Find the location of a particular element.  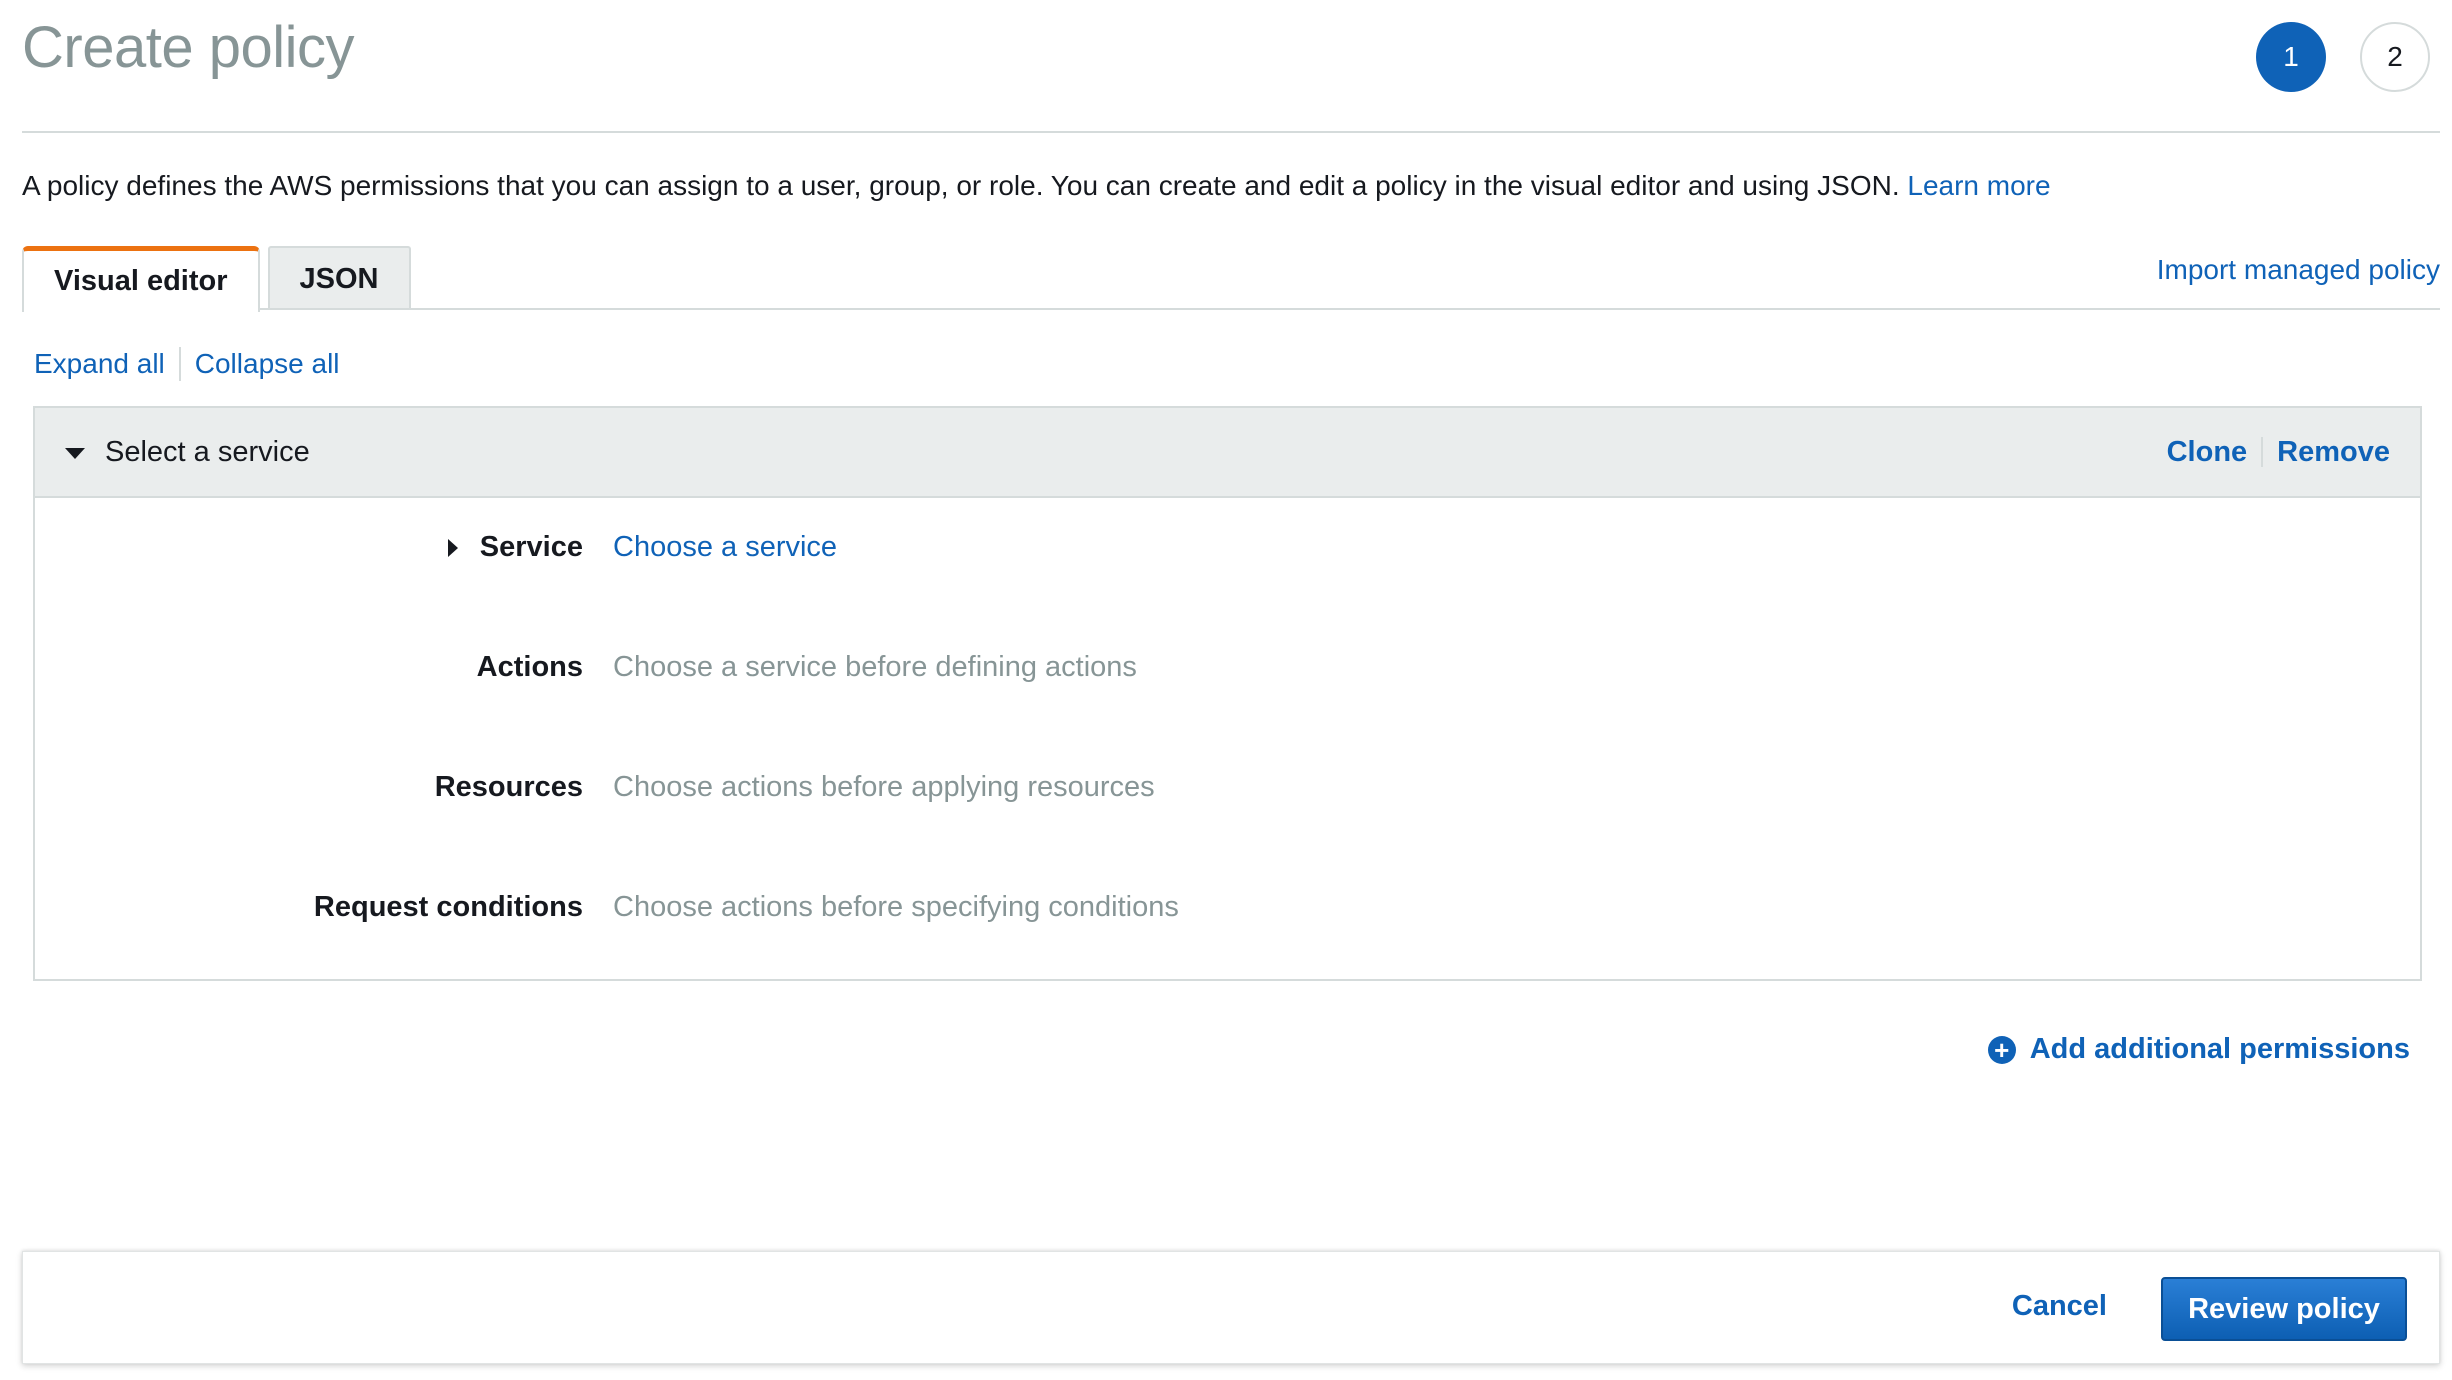

collapse-all-link: Collapse all is located at coordinates (267, 364).